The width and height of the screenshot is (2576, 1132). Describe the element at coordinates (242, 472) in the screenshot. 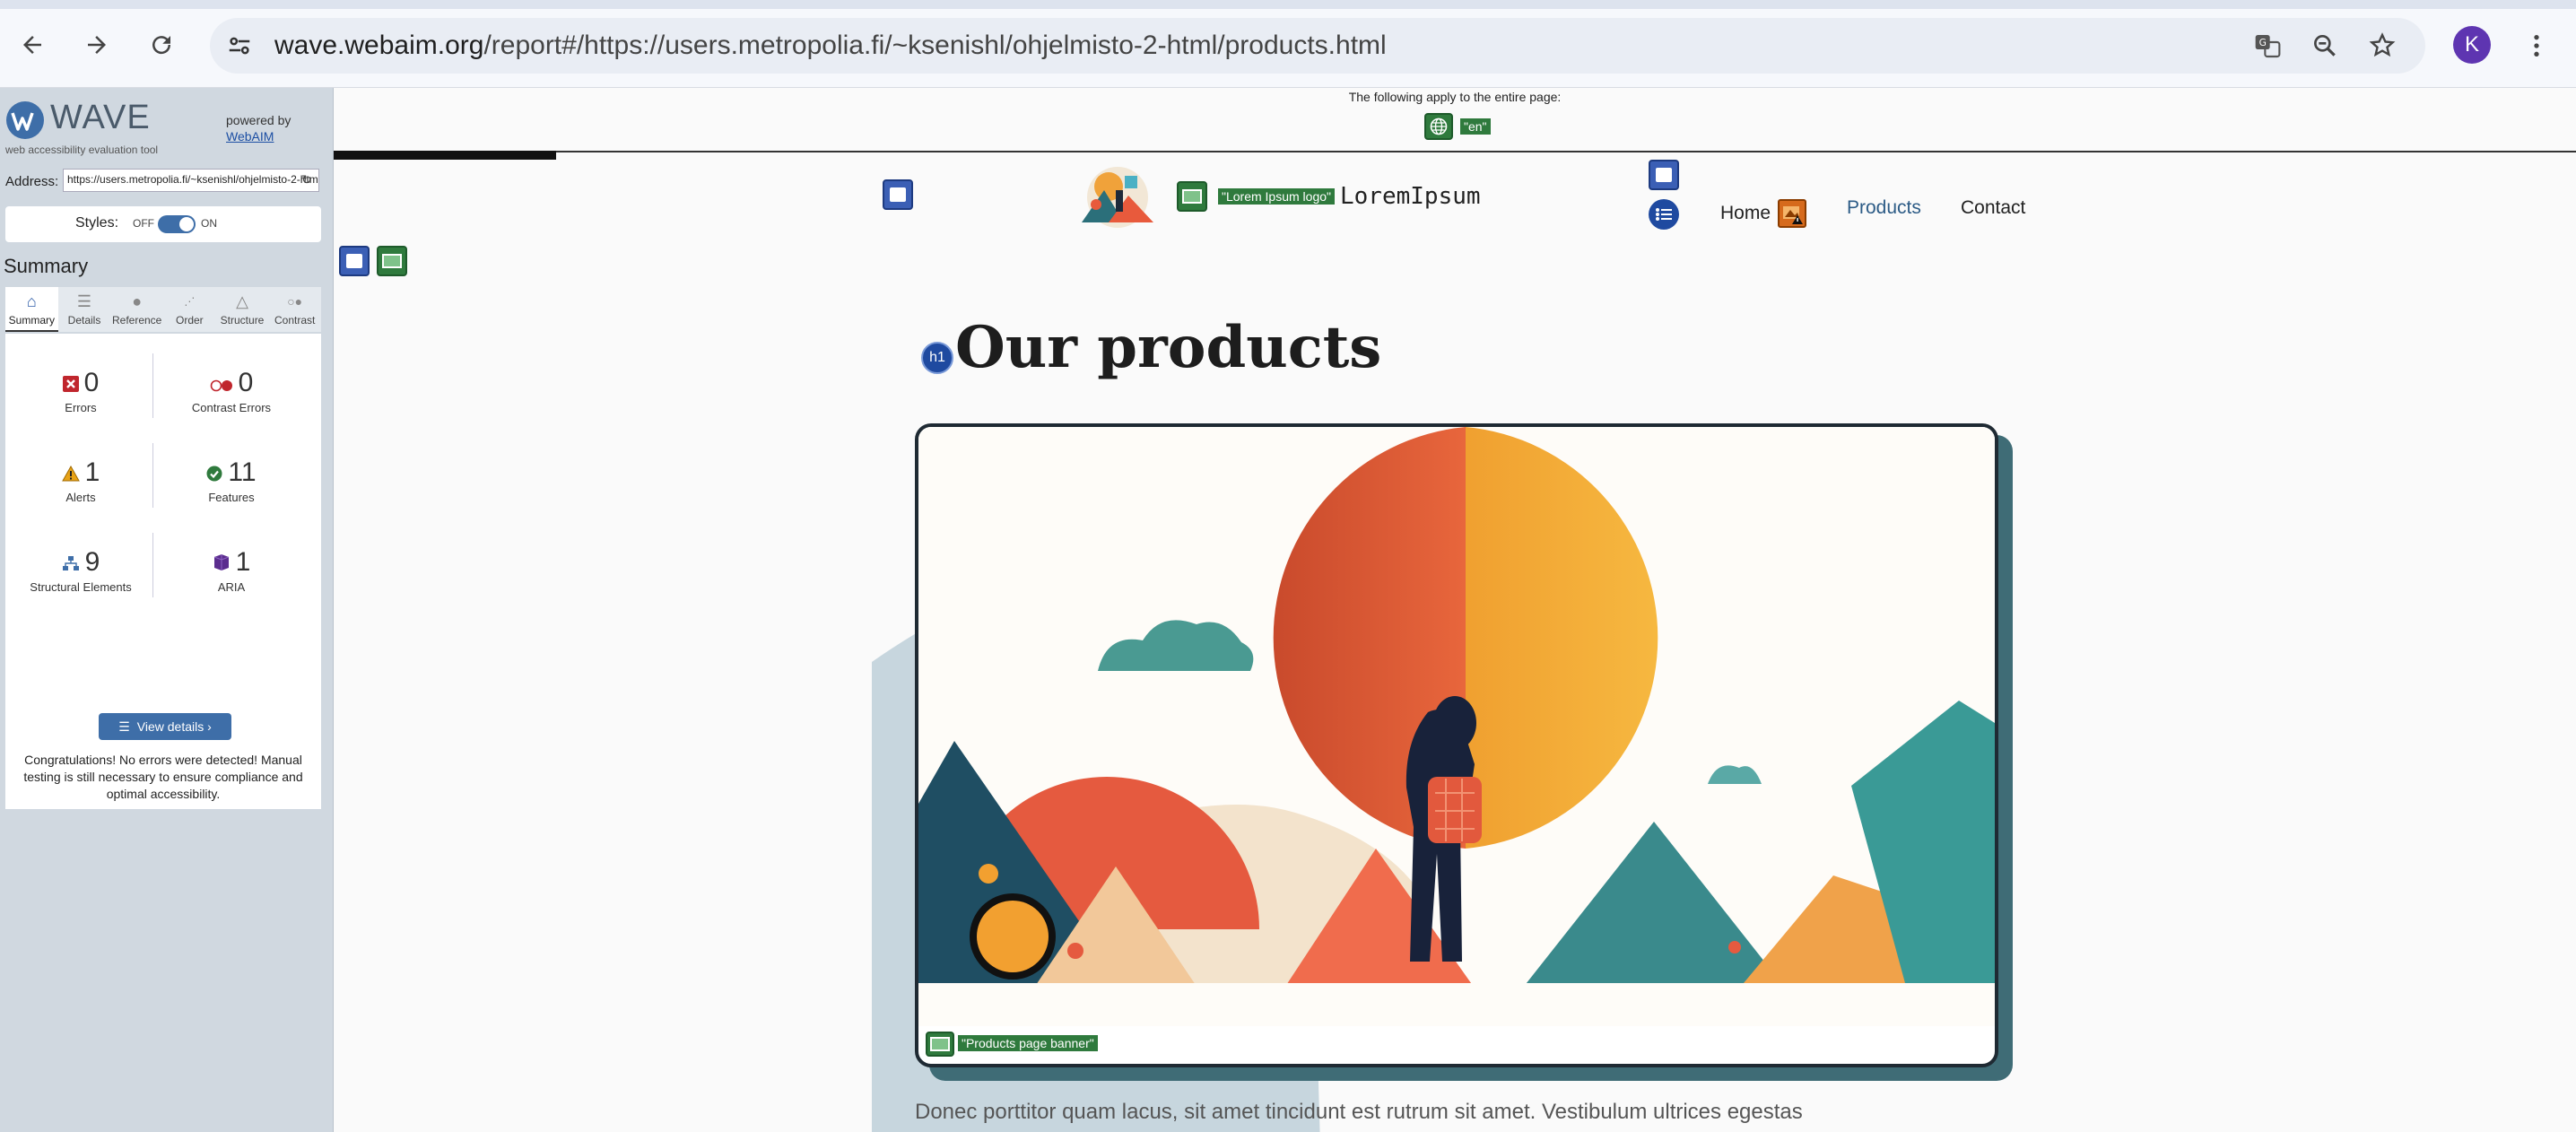

I see `features-count: 11` at that location.